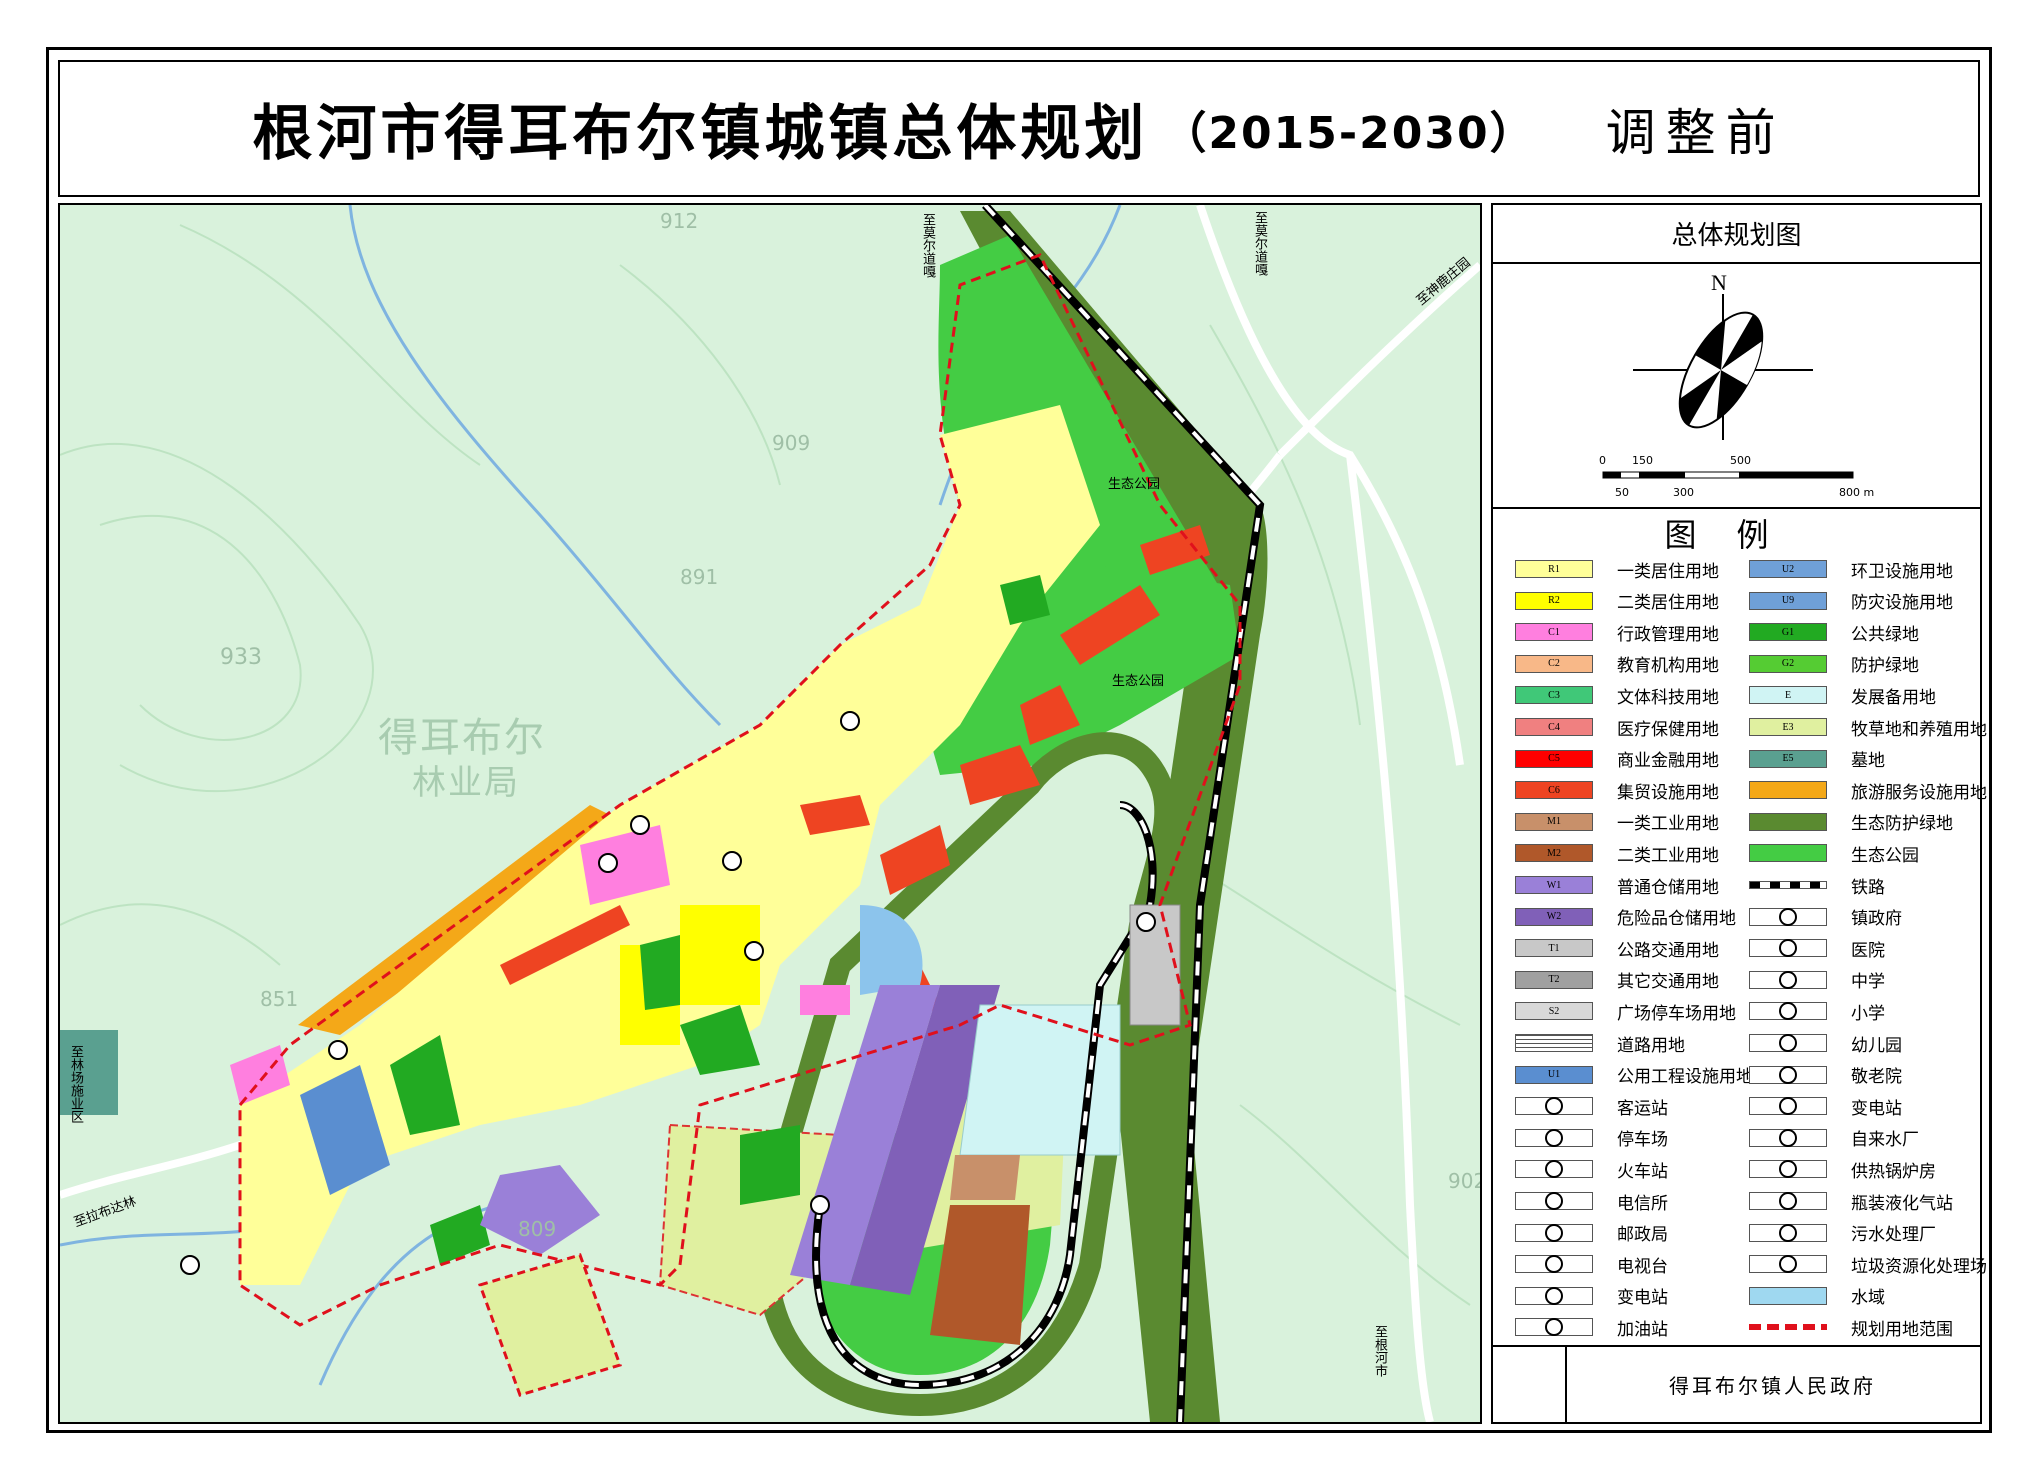  Describe the element at coordinates (1868, 790) in the screenshot. I see `legend-item: 旅游服务设施用地` at that location.